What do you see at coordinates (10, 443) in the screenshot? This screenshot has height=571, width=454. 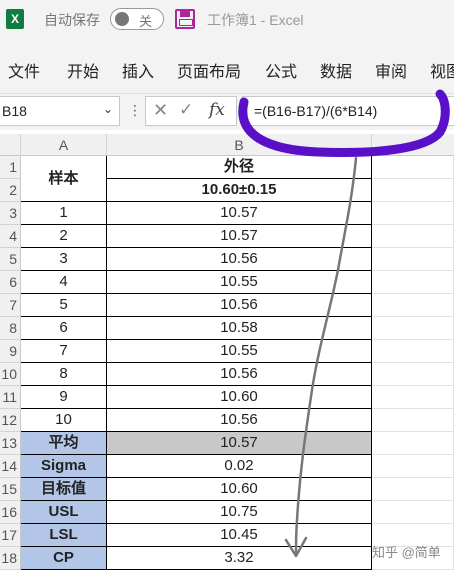 I see `row-header: 13` at bounding box center [10, 443].